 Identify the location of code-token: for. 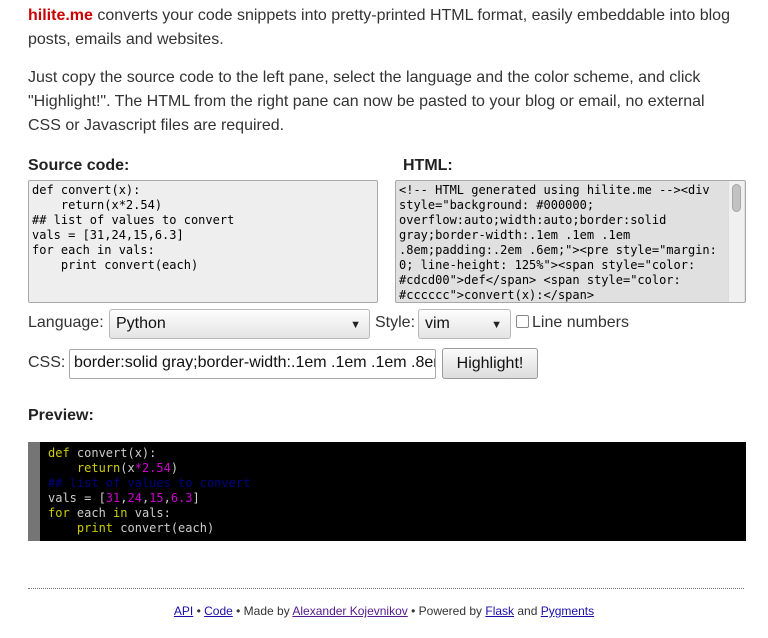
(59, 513).